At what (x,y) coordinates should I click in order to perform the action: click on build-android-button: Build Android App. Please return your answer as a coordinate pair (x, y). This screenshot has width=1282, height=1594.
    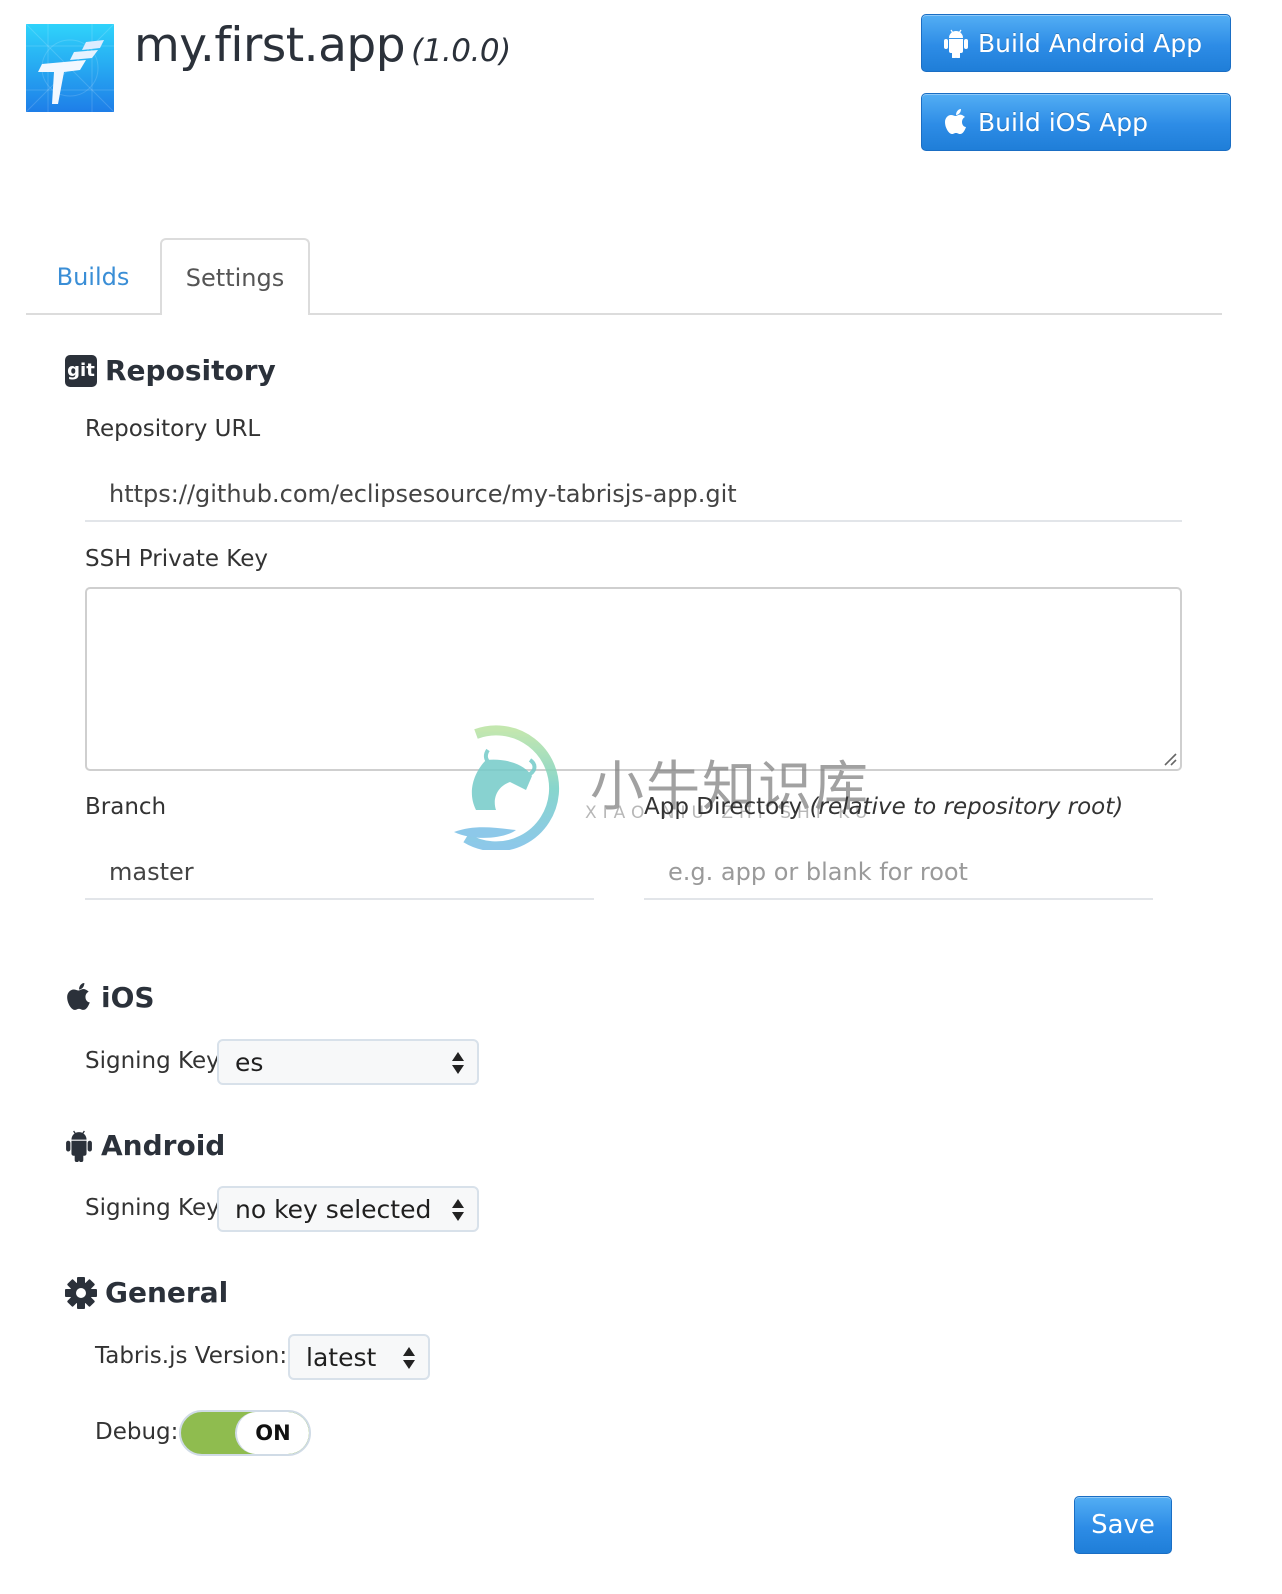
    Looking at the image, I should click on (1076, 43).